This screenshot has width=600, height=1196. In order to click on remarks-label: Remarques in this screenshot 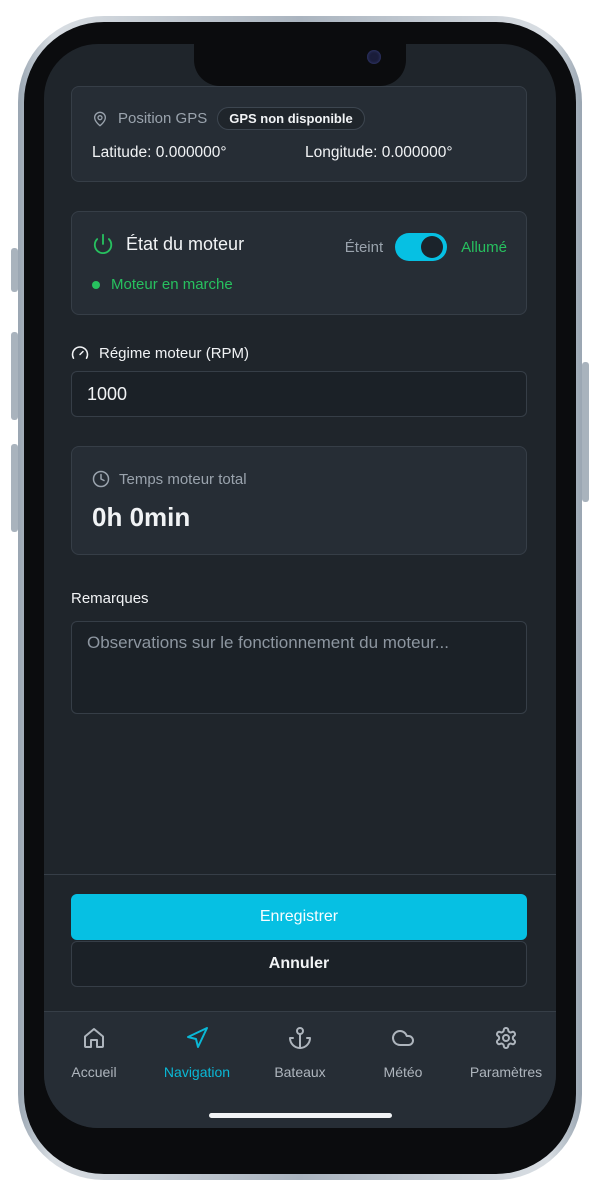, I will do `click(110, 598)`.